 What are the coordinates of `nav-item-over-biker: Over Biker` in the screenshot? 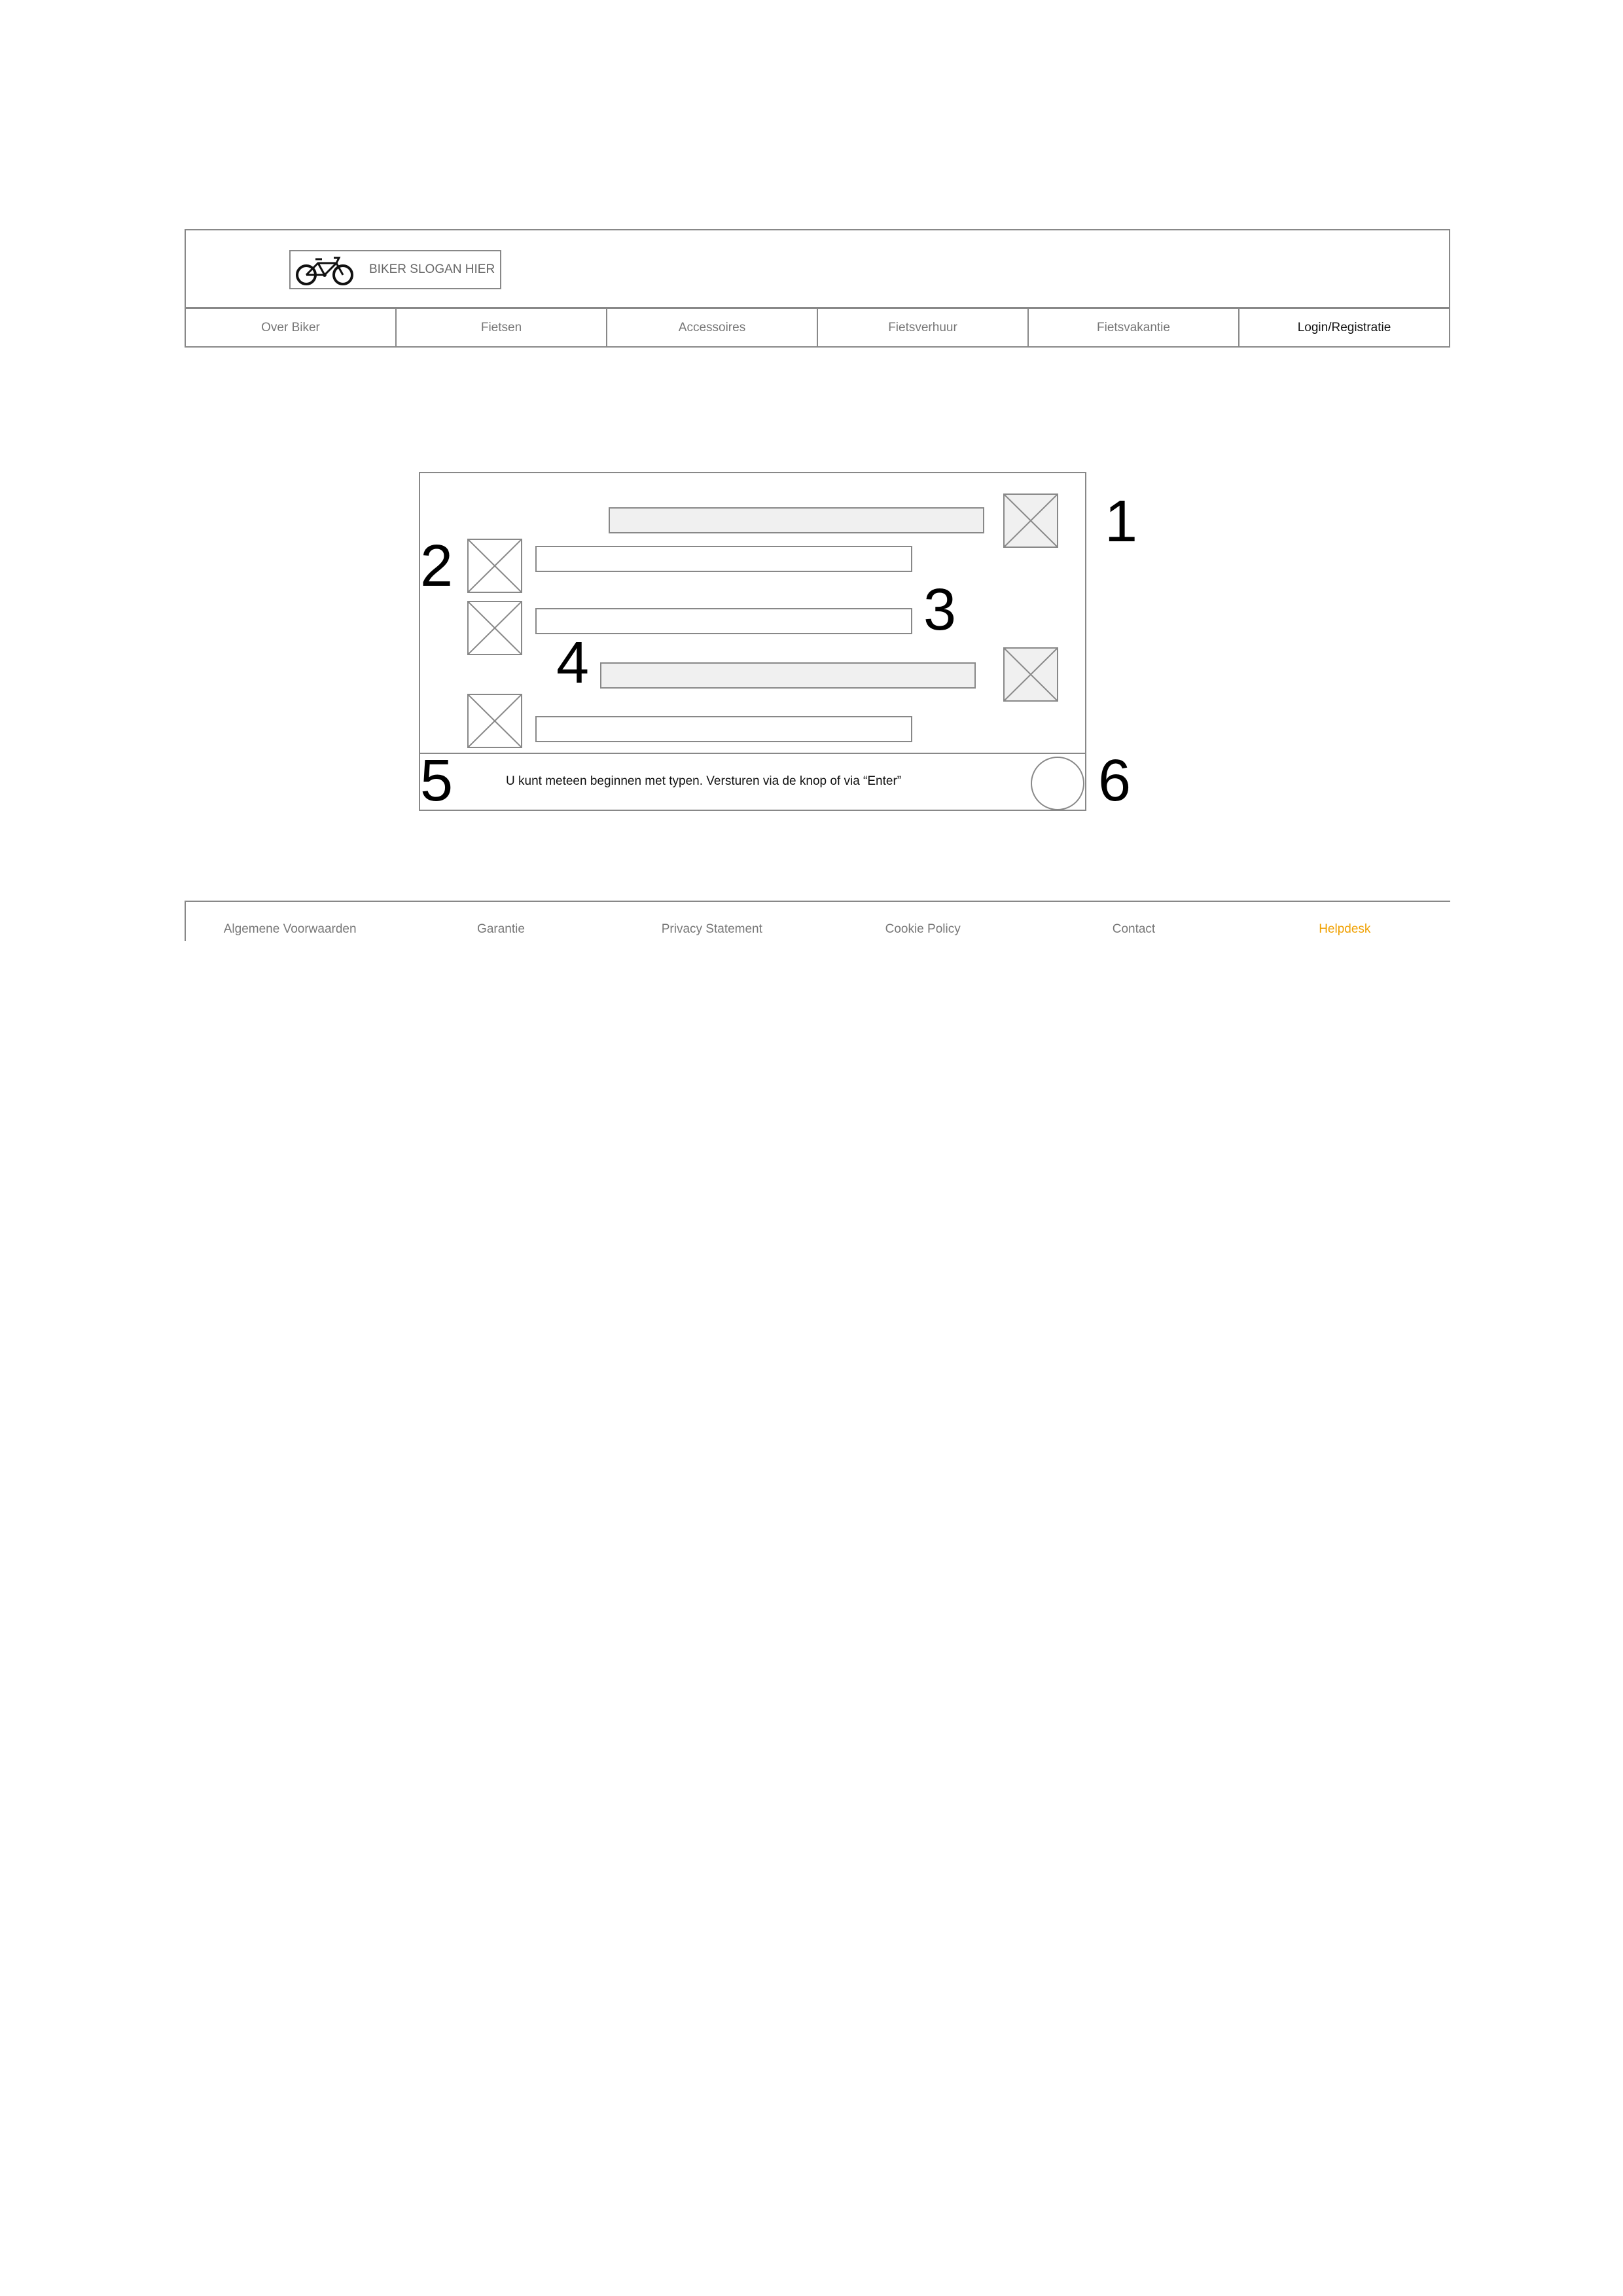 It's located at (291, 328).